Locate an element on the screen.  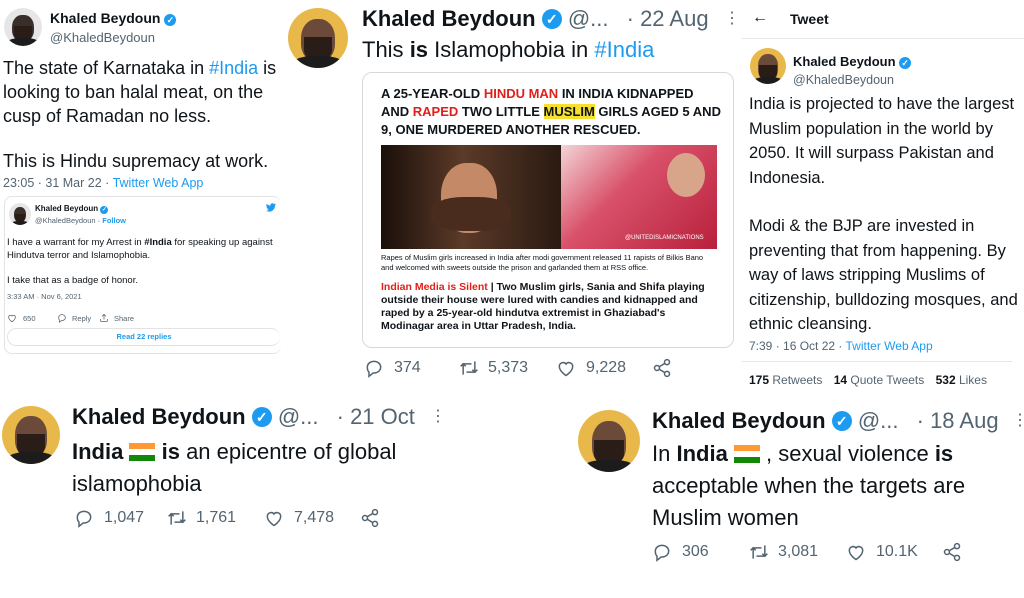
reply-count: 374 is located at coordinates (407, 367).